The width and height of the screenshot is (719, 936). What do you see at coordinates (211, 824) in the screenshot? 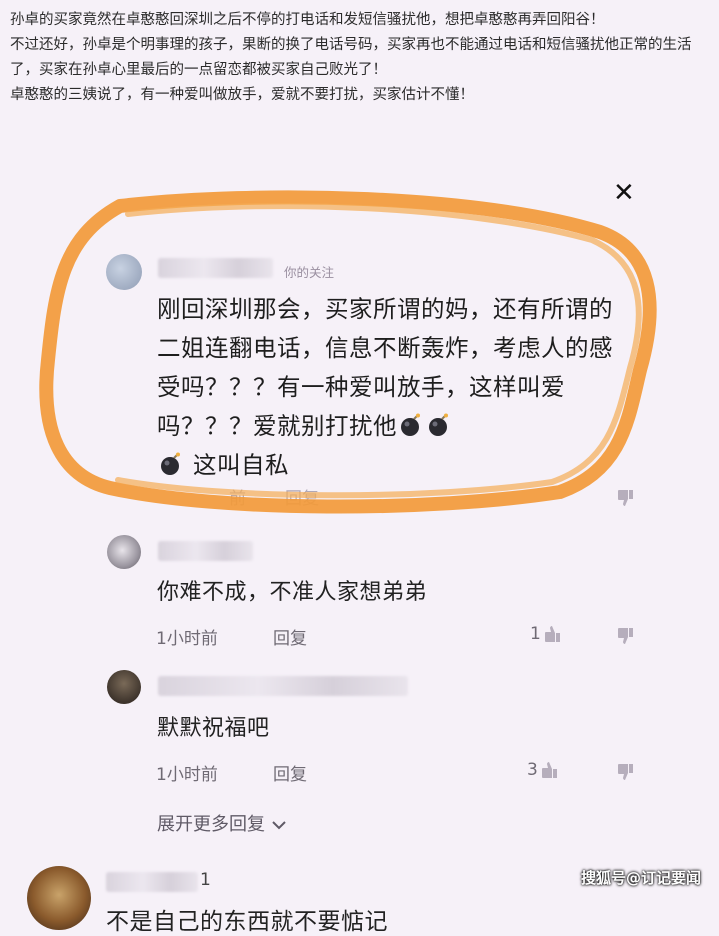
I see `expand-replies-label: 展开更多回复` at bounding box center [211, 824].